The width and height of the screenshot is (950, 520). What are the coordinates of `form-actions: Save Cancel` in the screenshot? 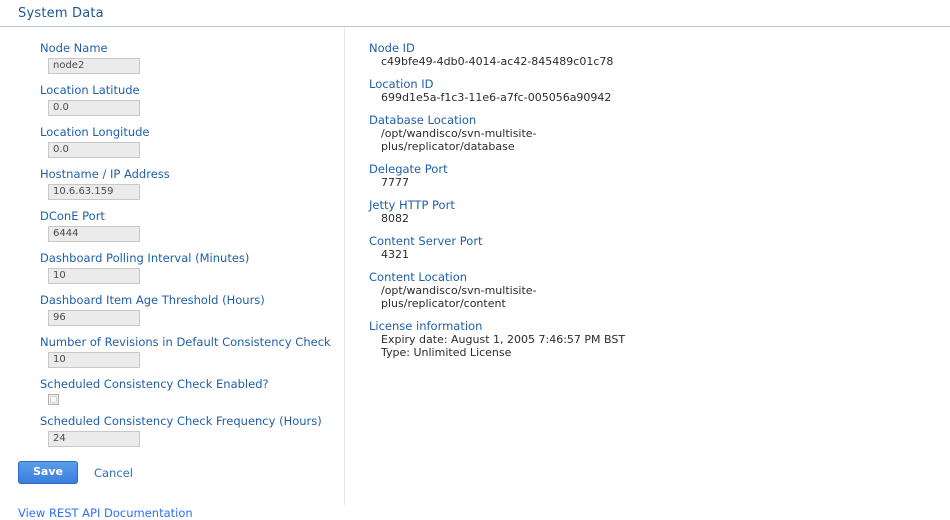 It's located at (172, 472).